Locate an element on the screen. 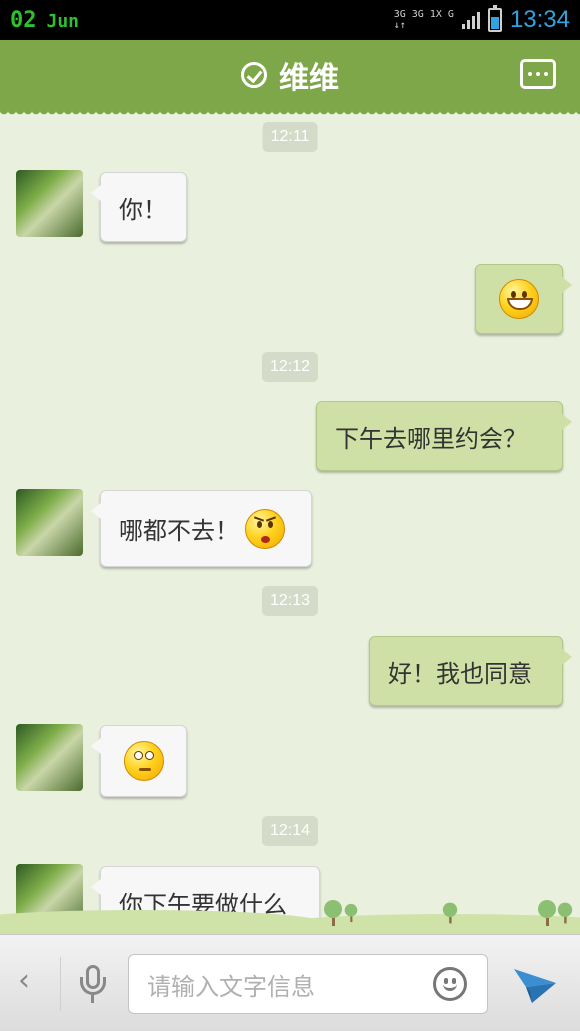 The width and height of the screenshot is (580, 1031). input-placeholder: 请输入文字信息 is located at coordinates (231, 986).